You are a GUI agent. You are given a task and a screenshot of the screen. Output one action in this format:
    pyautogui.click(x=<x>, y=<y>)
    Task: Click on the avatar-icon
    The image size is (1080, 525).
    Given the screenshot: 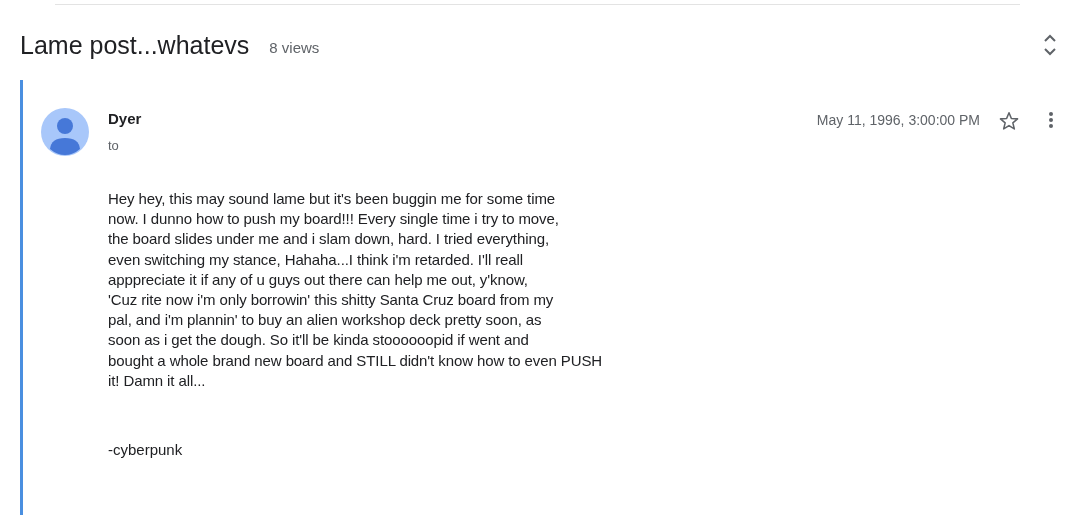 What is the action you would take?
    pyautogui.click(x=65, y=132)
    